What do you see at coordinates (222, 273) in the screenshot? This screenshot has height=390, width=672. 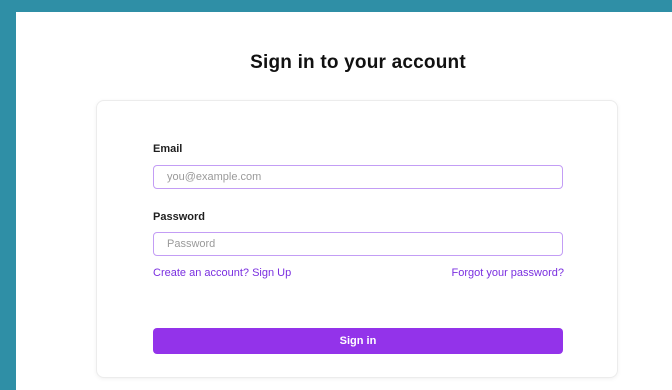 I see `sign-up-link: Create an account? Sign Up` at bounding box center [222, 273].